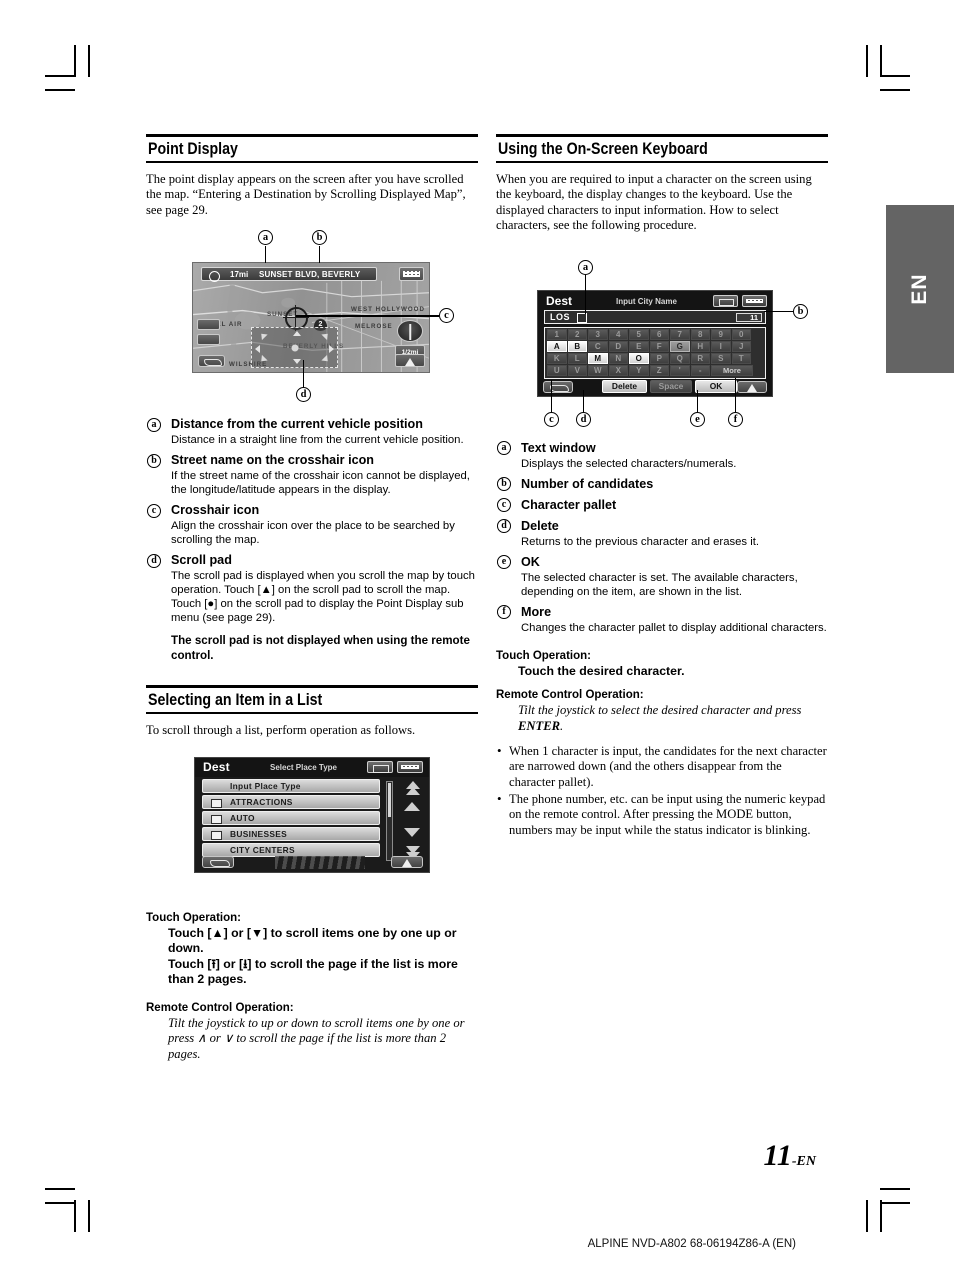  I want to click on key-g: G, so click(680, 346).